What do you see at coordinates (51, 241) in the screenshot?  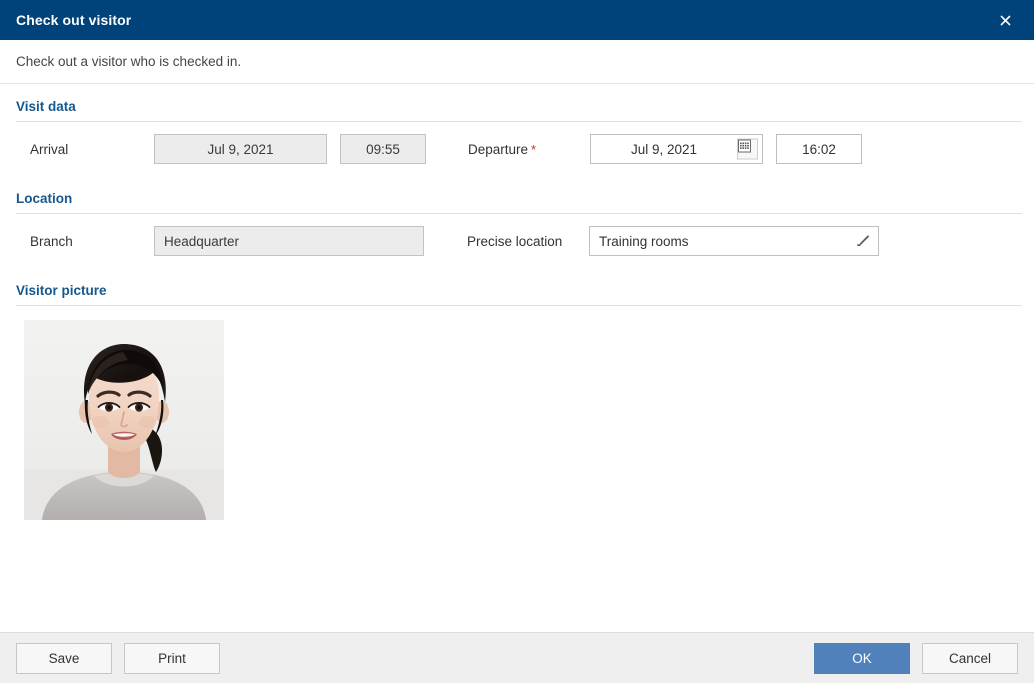 I see `label-branch: Branch` at bounding box center [51, 241].